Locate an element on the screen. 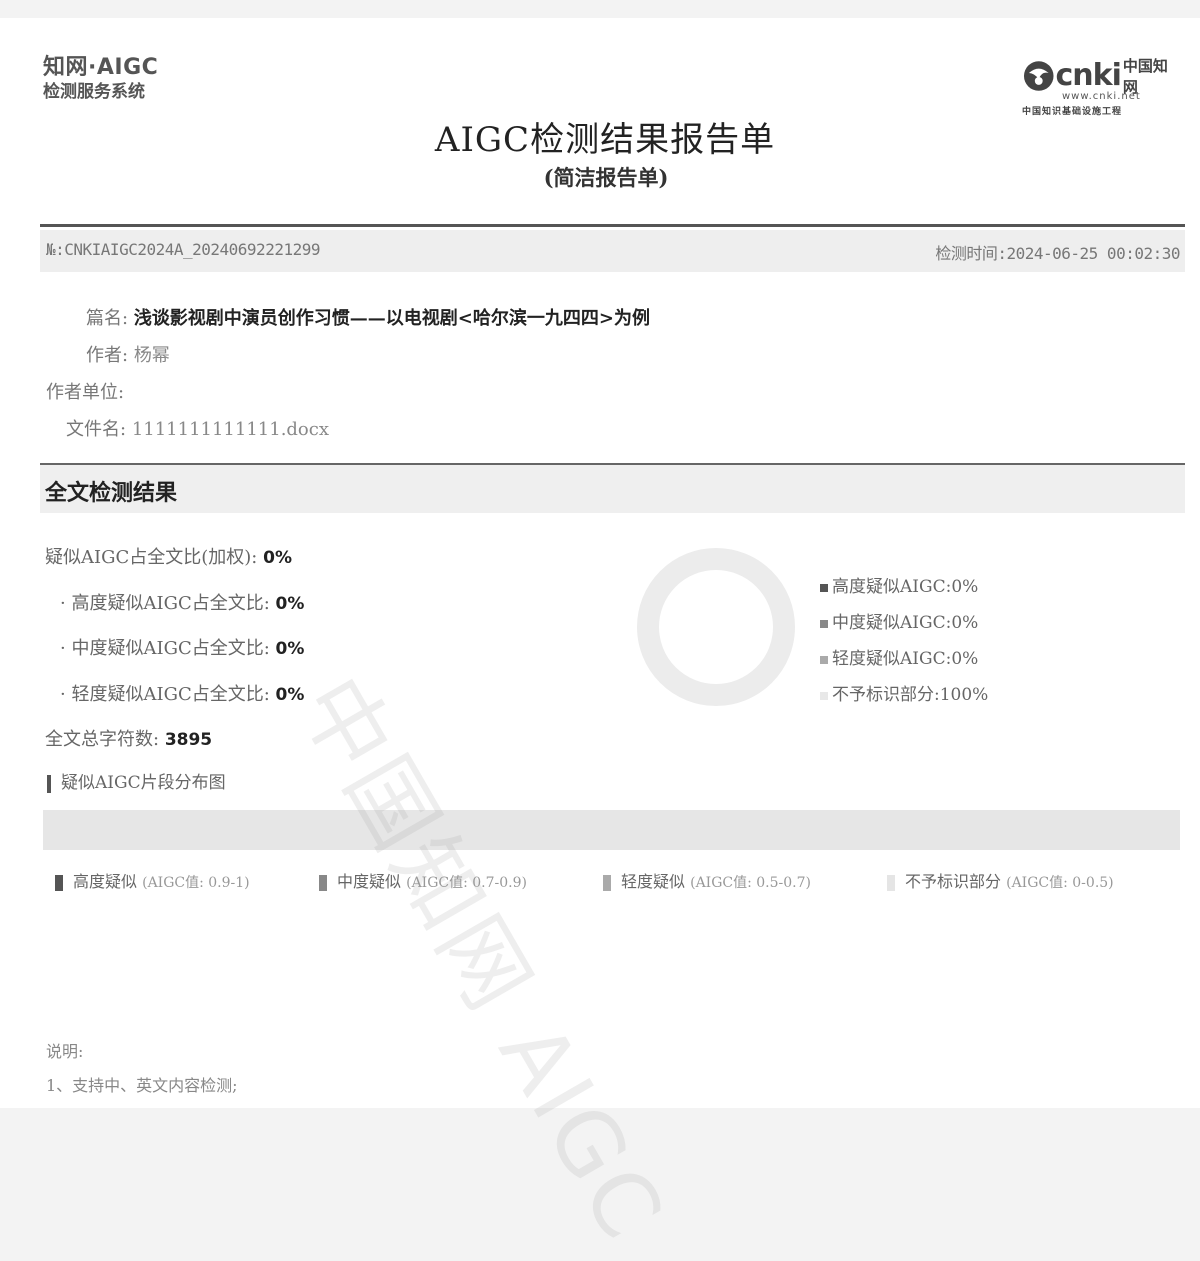  legend-mid-value: 0% is located at coordinates (965, 623).